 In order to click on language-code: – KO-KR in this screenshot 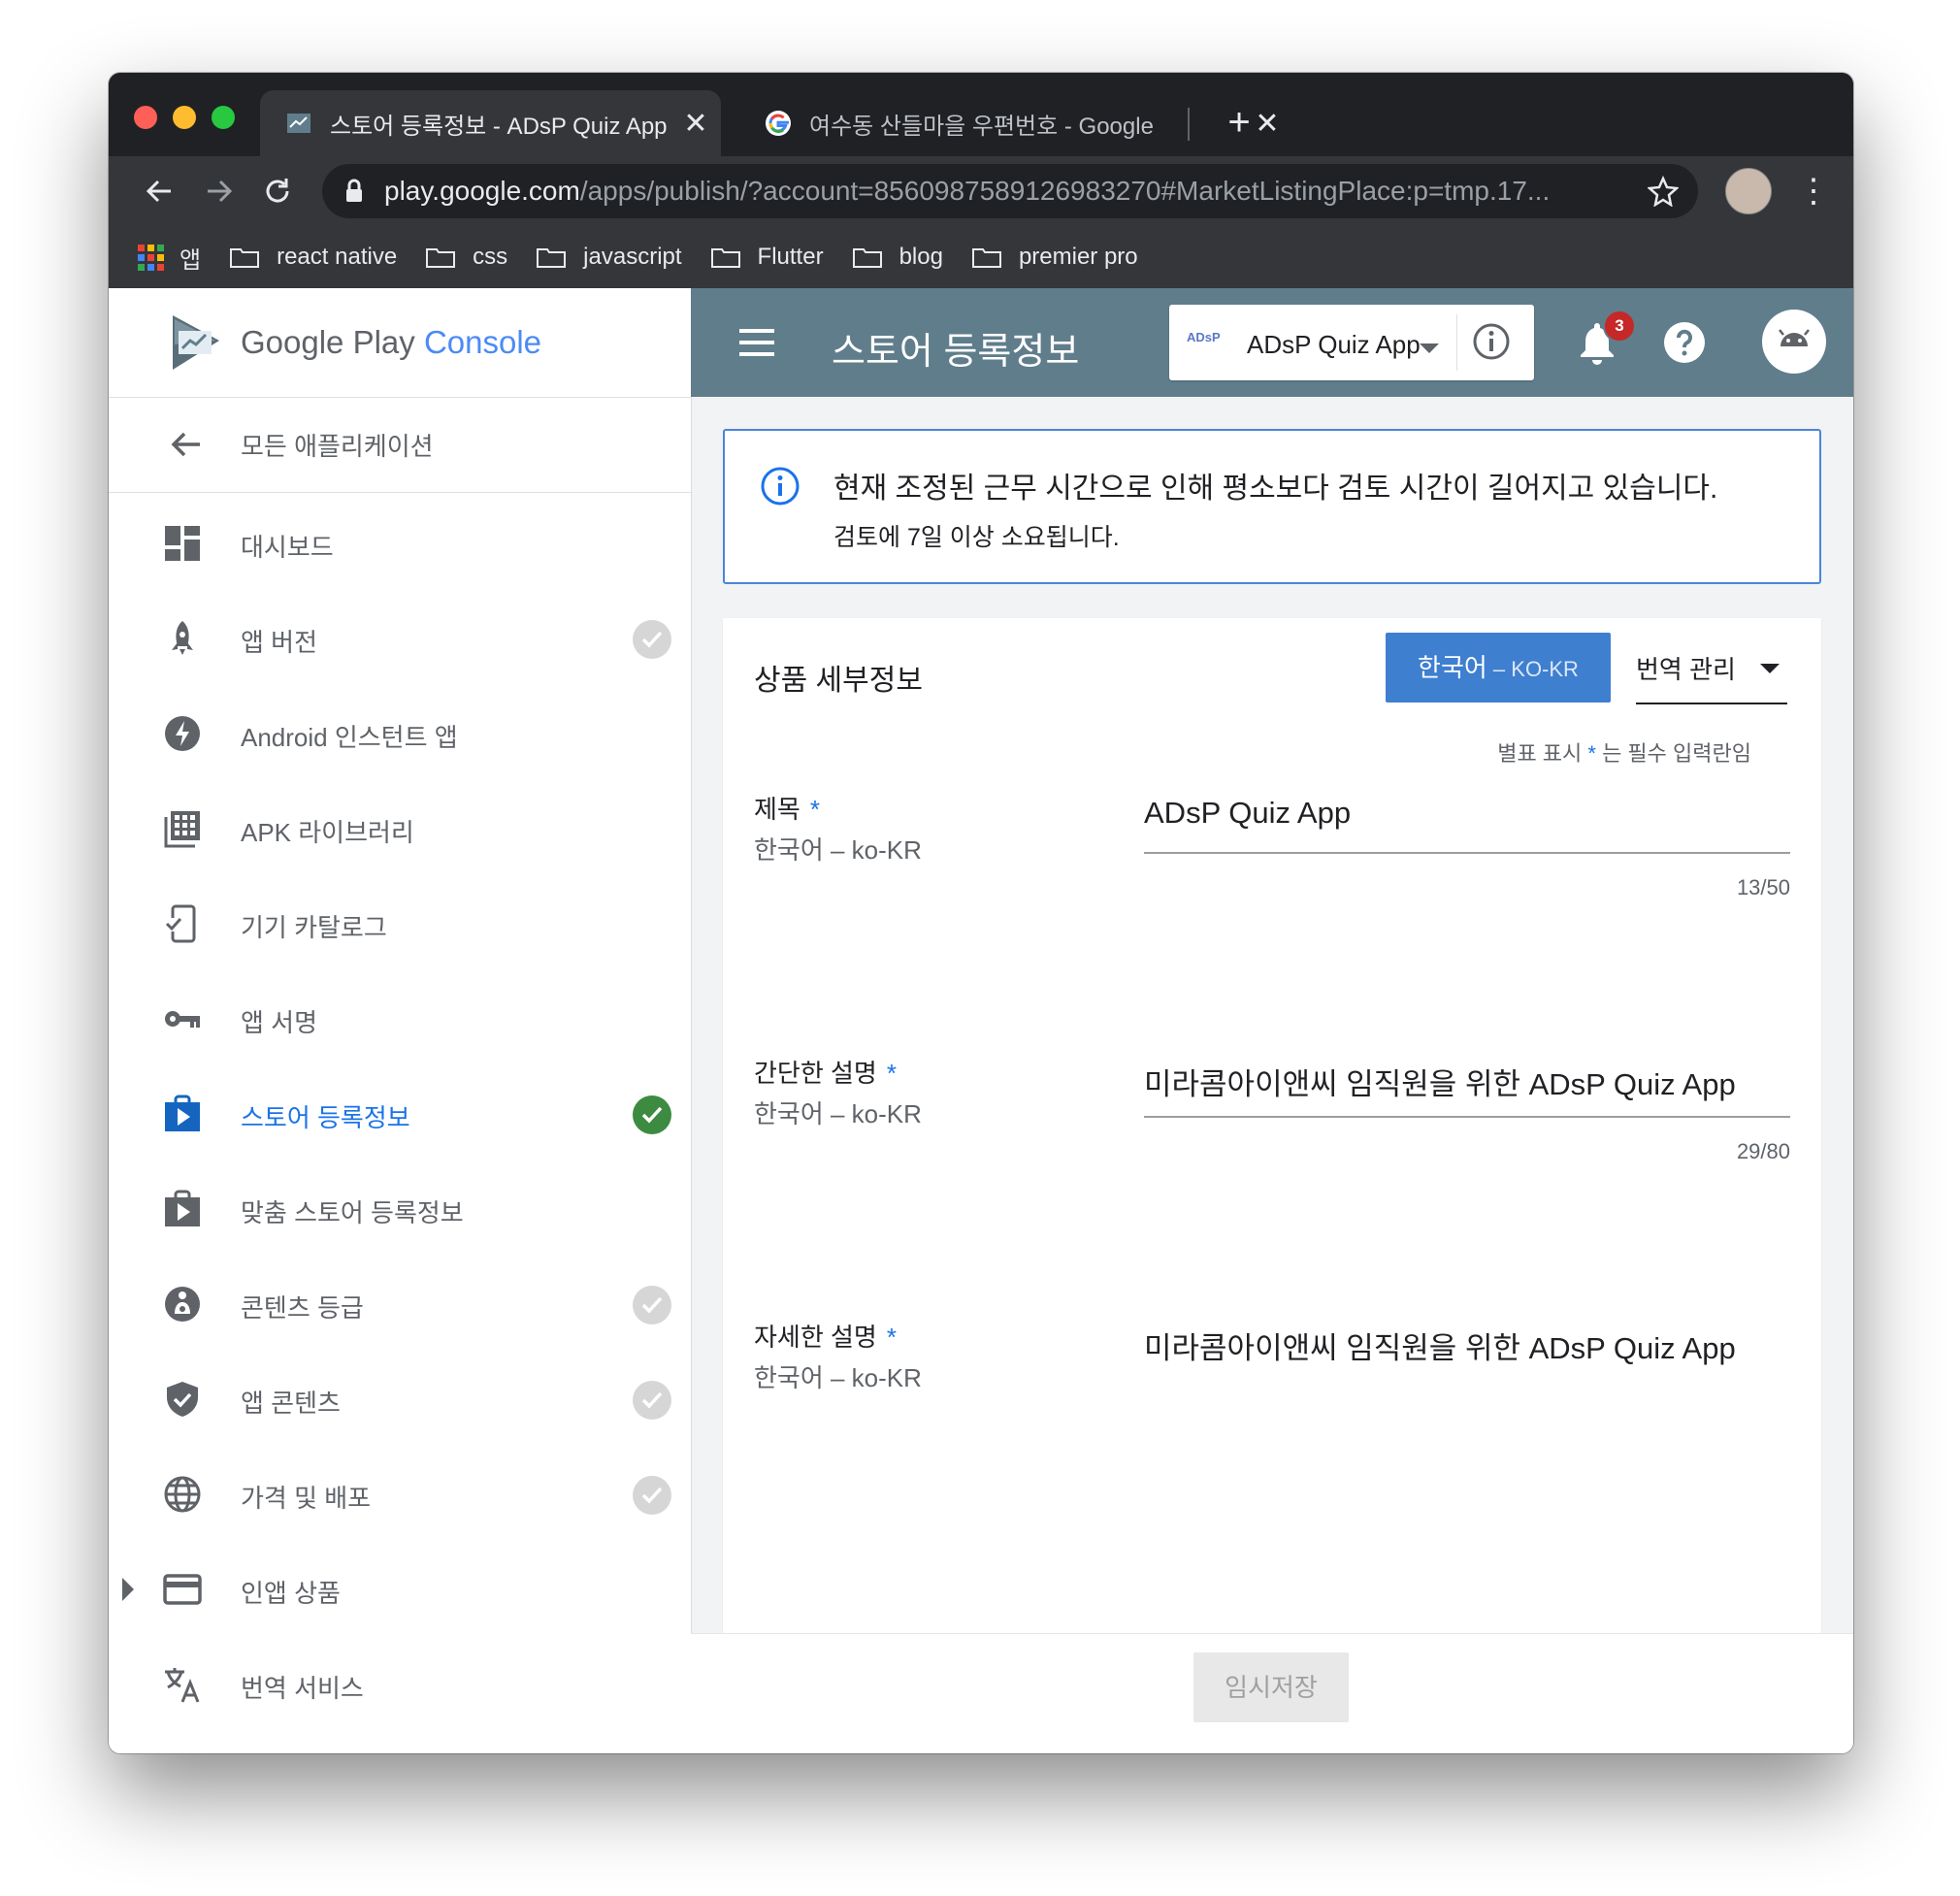, I will do `click(1532, 669)`.